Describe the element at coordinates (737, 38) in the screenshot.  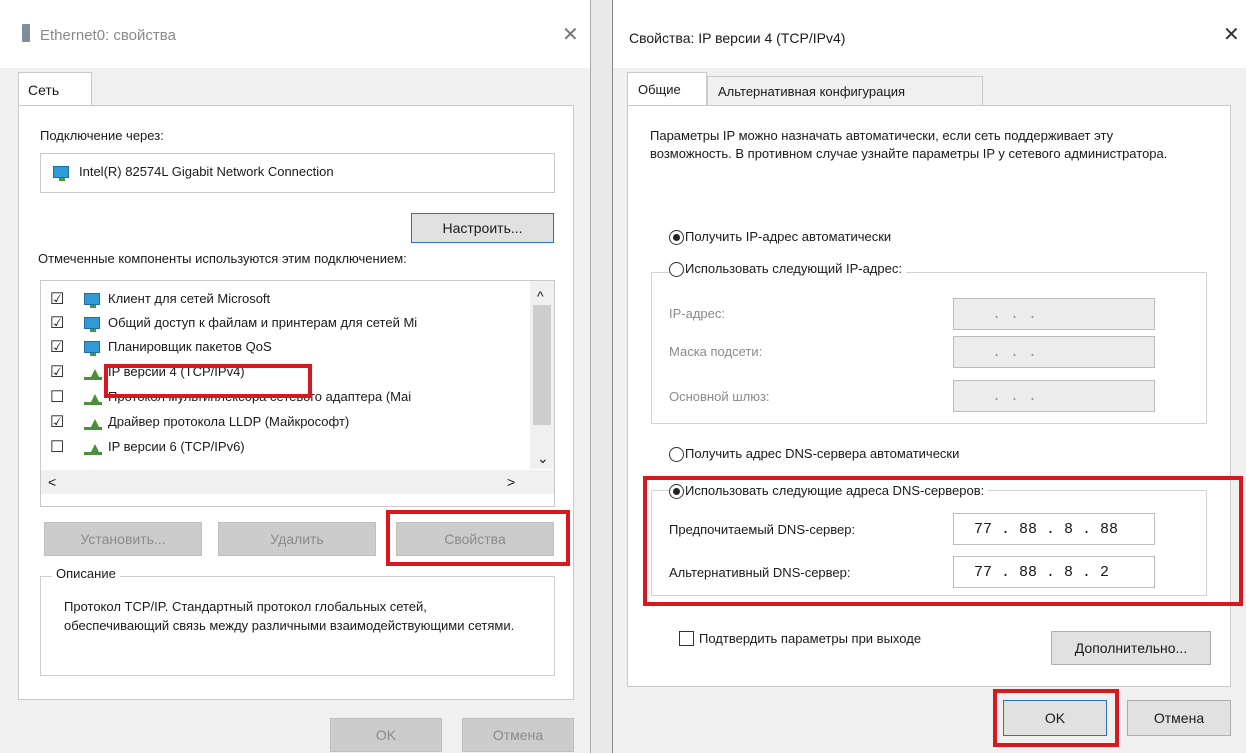
I see `right-dialog-title: Свойства: IP версии 4 (TCP/IPv4)` at that location.